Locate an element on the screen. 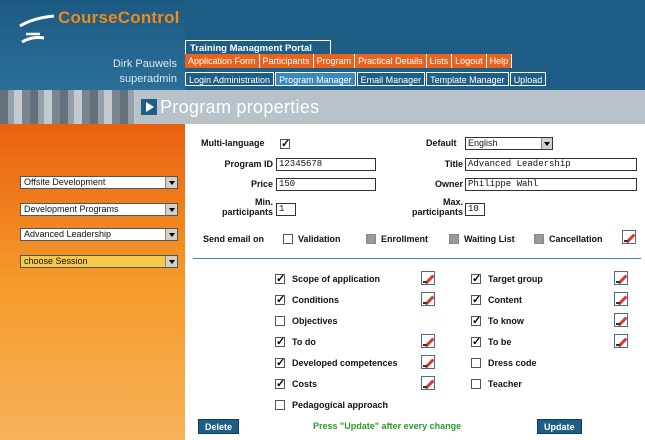 The height and width of the screenshot is (440, 645). section-pedagogical-checkbox is located at coordinates (280, 405).